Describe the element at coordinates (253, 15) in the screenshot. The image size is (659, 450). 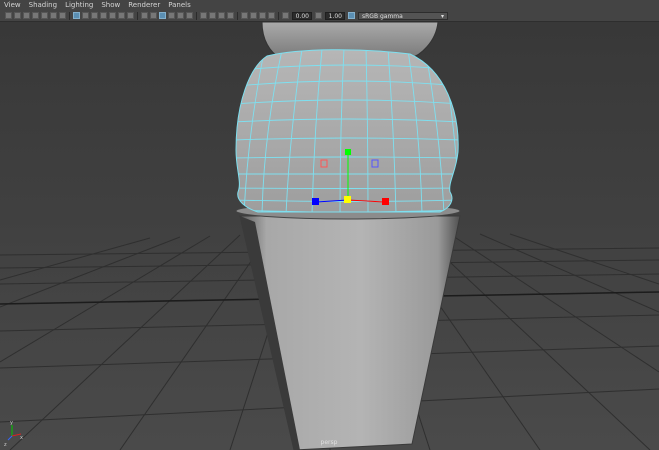
I see `xray-icon` at that location.